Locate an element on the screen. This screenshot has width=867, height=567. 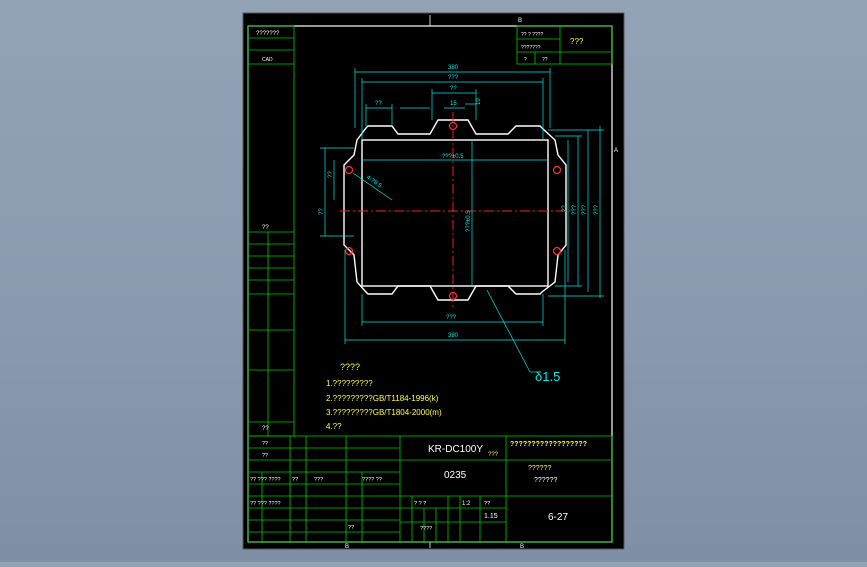
left-strip-sign-label: ?? is located at coordinates (265, 228).